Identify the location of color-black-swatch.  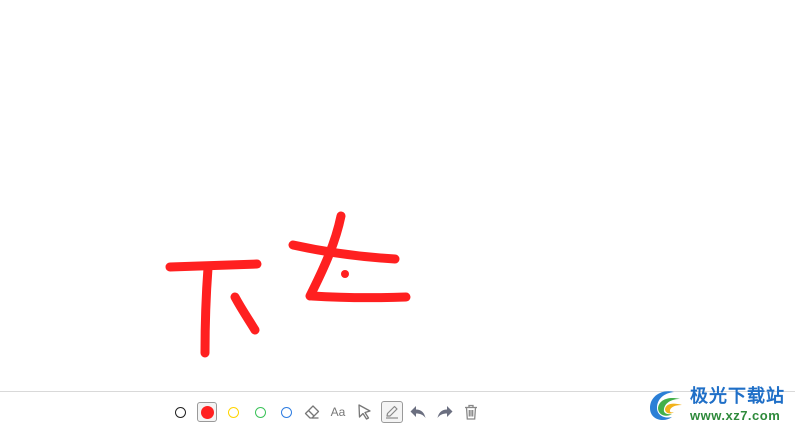
(180, 412).